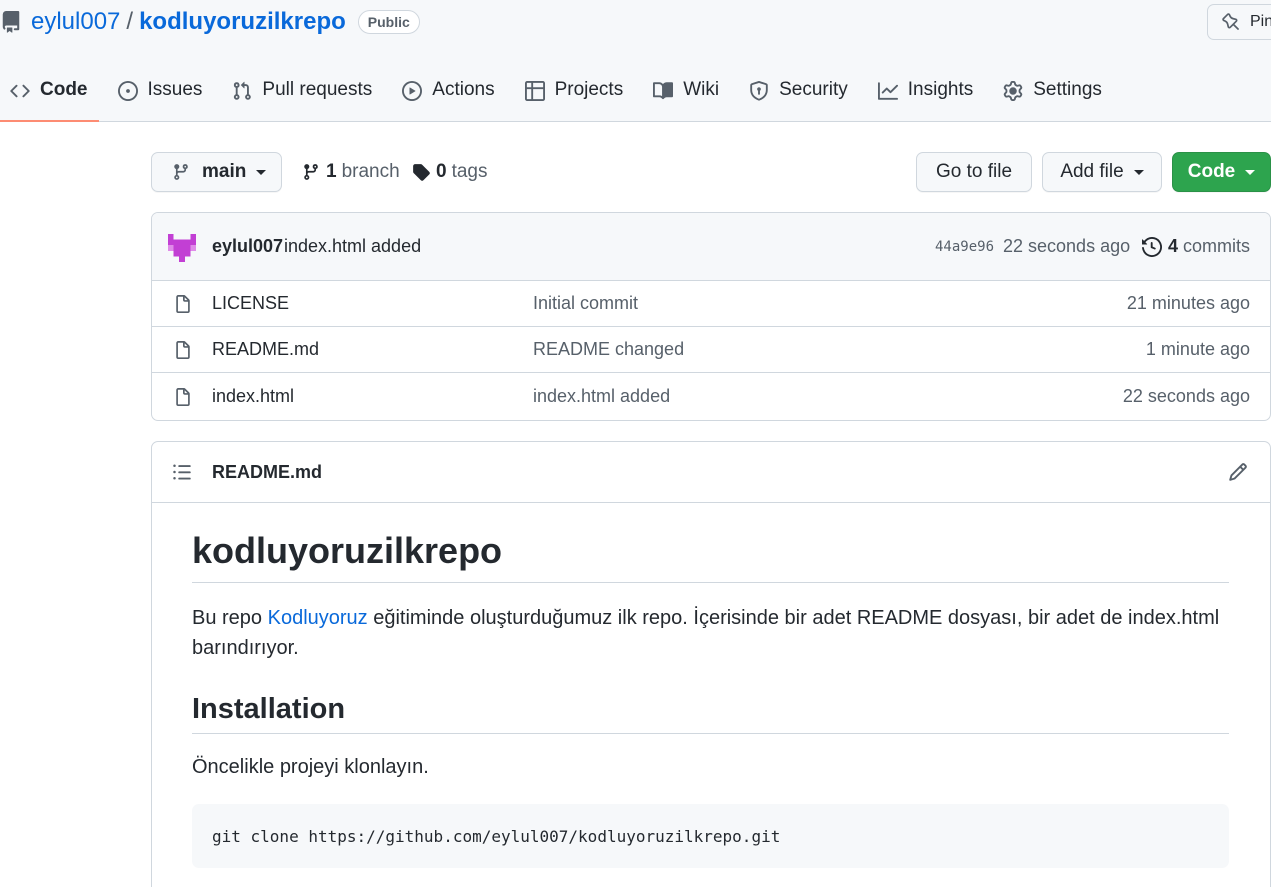  I want to click on pin-label: Pin, so click(1260, 21).